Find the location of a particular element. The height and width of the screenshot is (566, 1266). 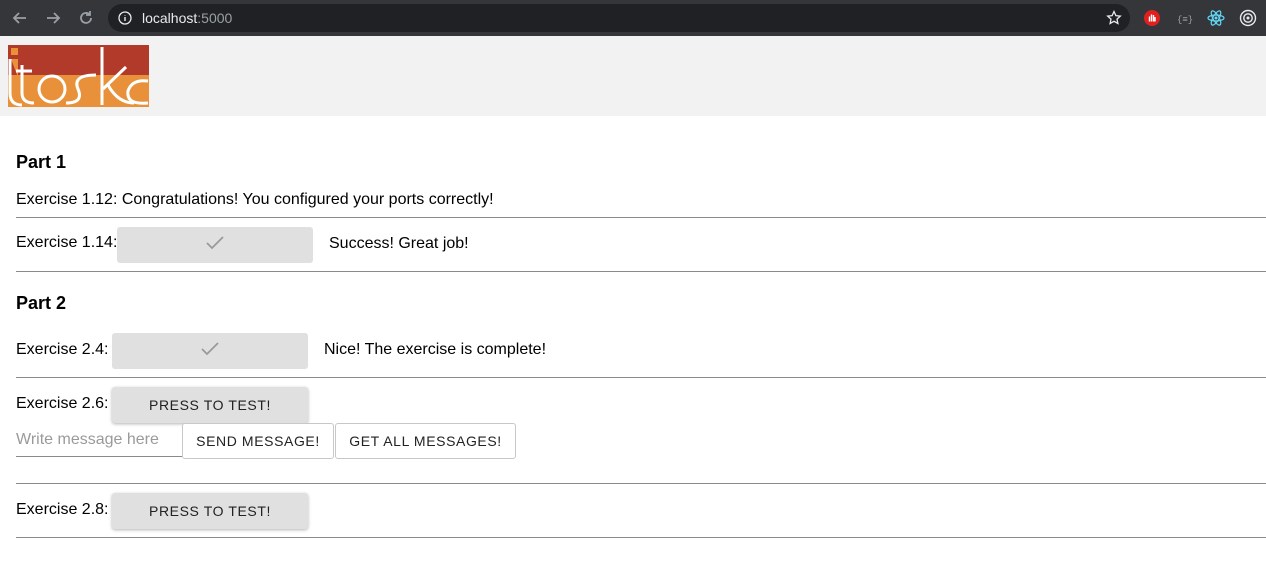

address-bar: localhost:5000 is located at coordinates (619, 18).